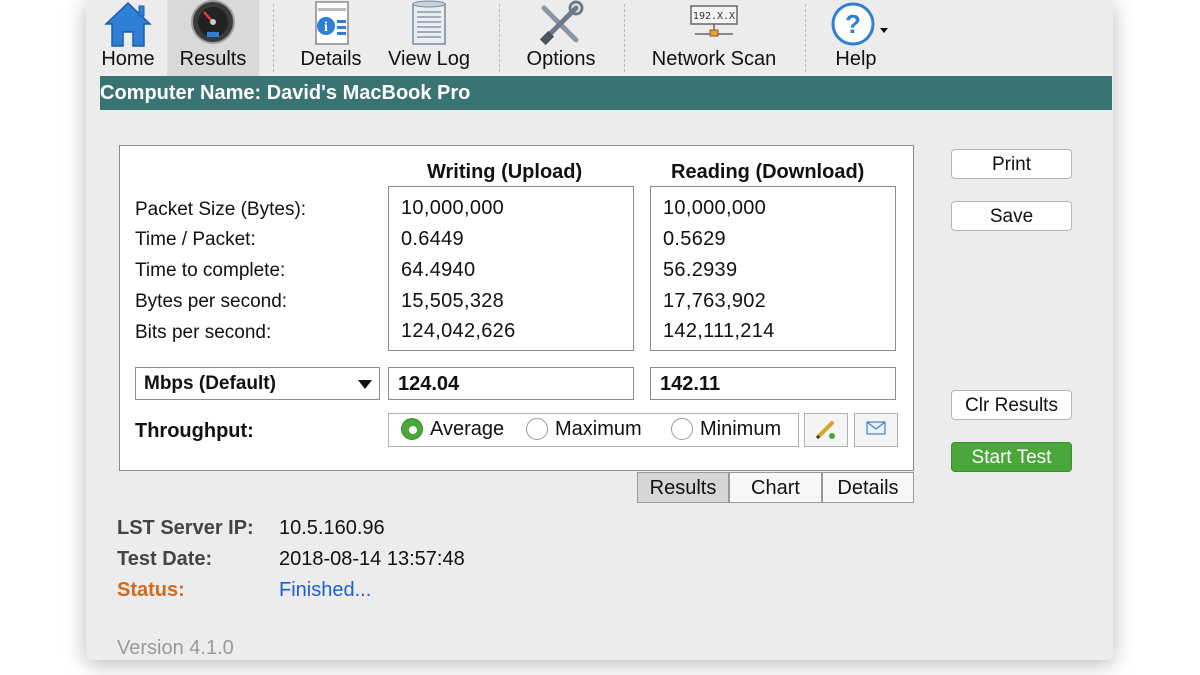 The width and height of the screenshot is (1200, 675). I want to click on computer-name-text: Computer Name: David's MacBook Pro, so click(285, 93).